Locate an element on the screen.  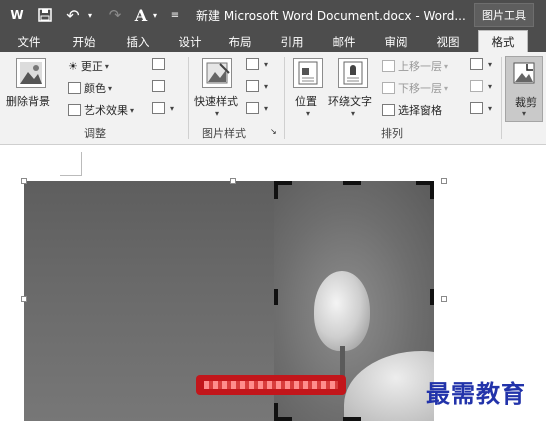
crop-dropdown-icon: ▾ is located at coordinates (524, 113).